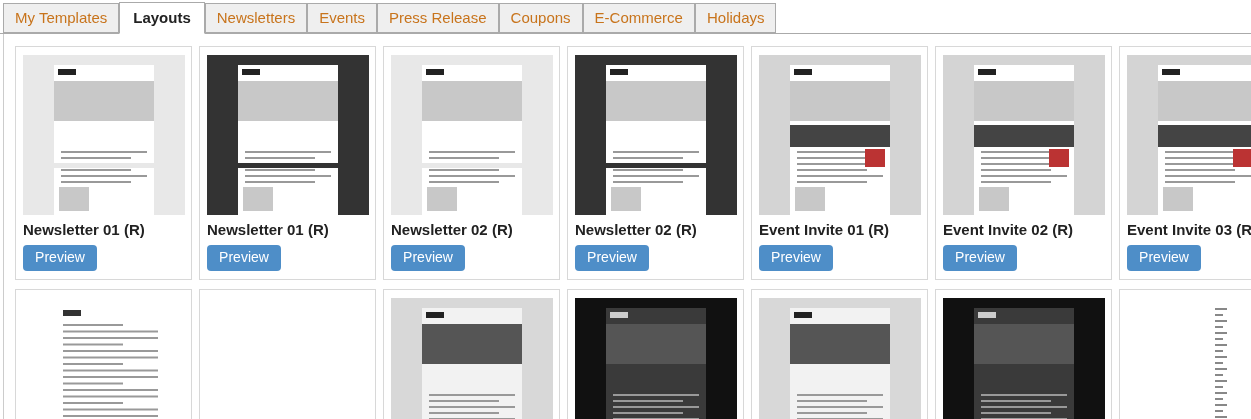 Image resolution: width=1251 pixels, height=419 pixels. What do you see at coordinates (735, 18) in the screenshot?
I see `tab: Holidays` at bounding box center [735, 18].